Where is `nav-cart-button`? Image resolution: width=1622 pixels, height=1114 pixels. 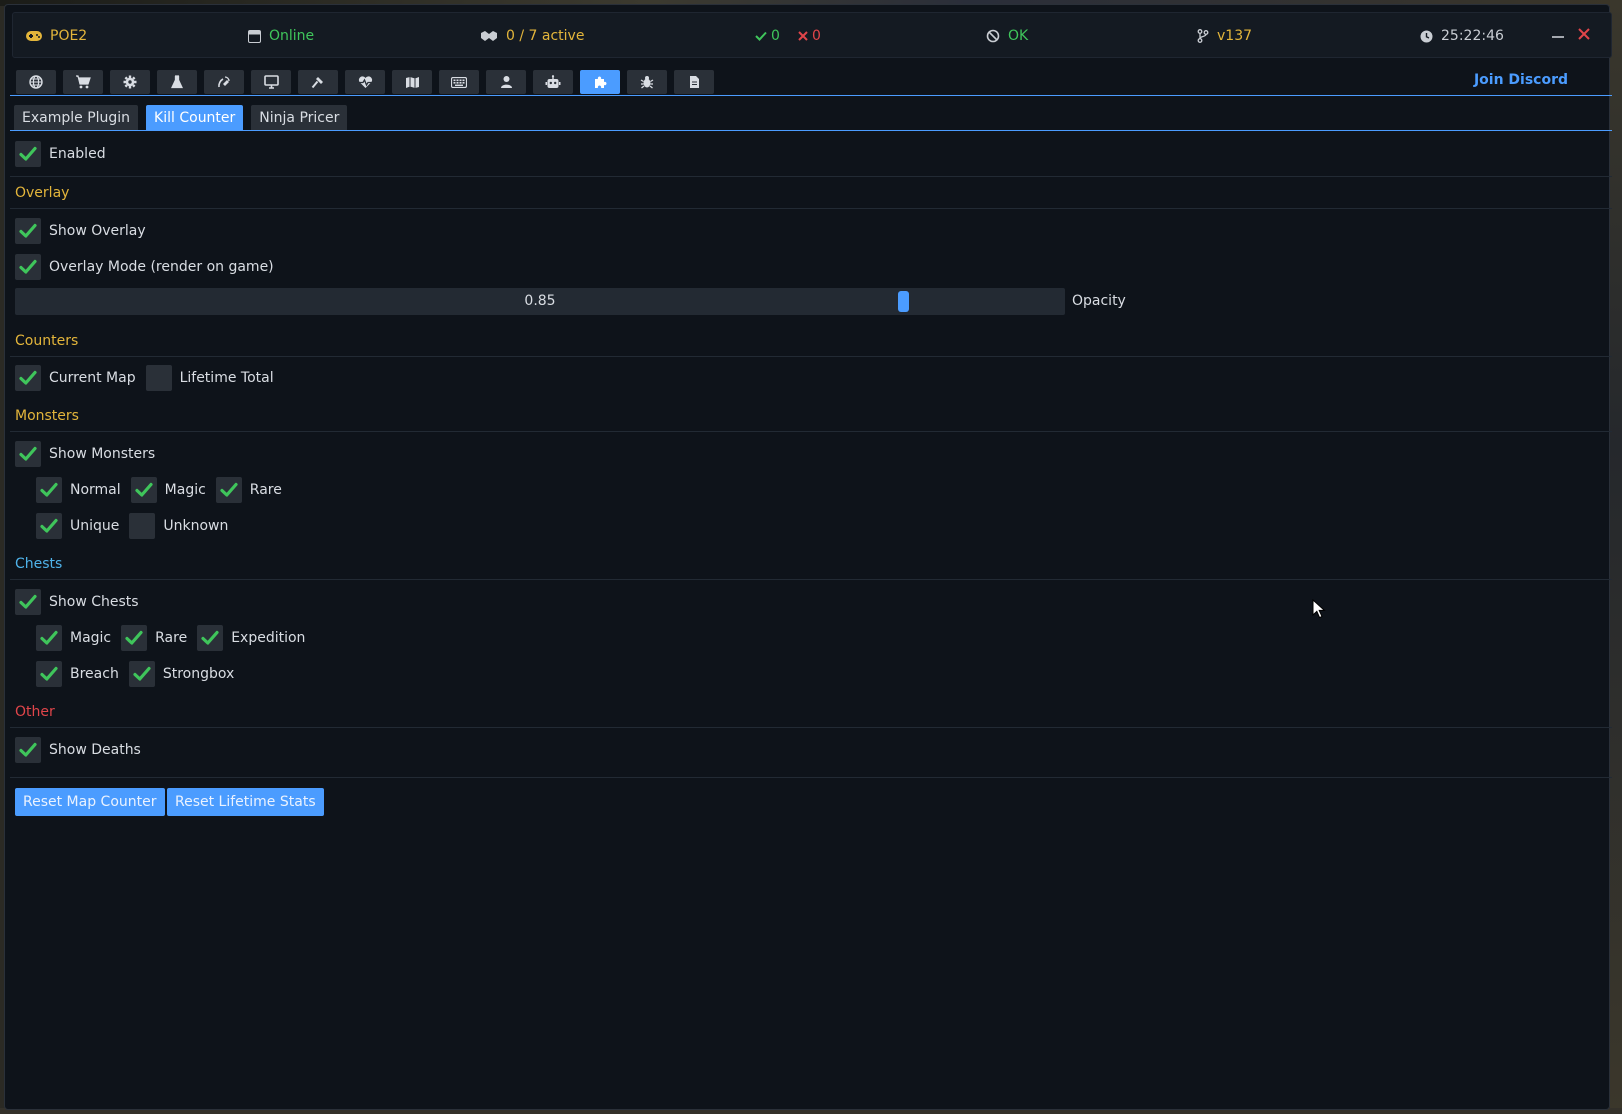
nav-cart-button is located at coordinates (83, 82).